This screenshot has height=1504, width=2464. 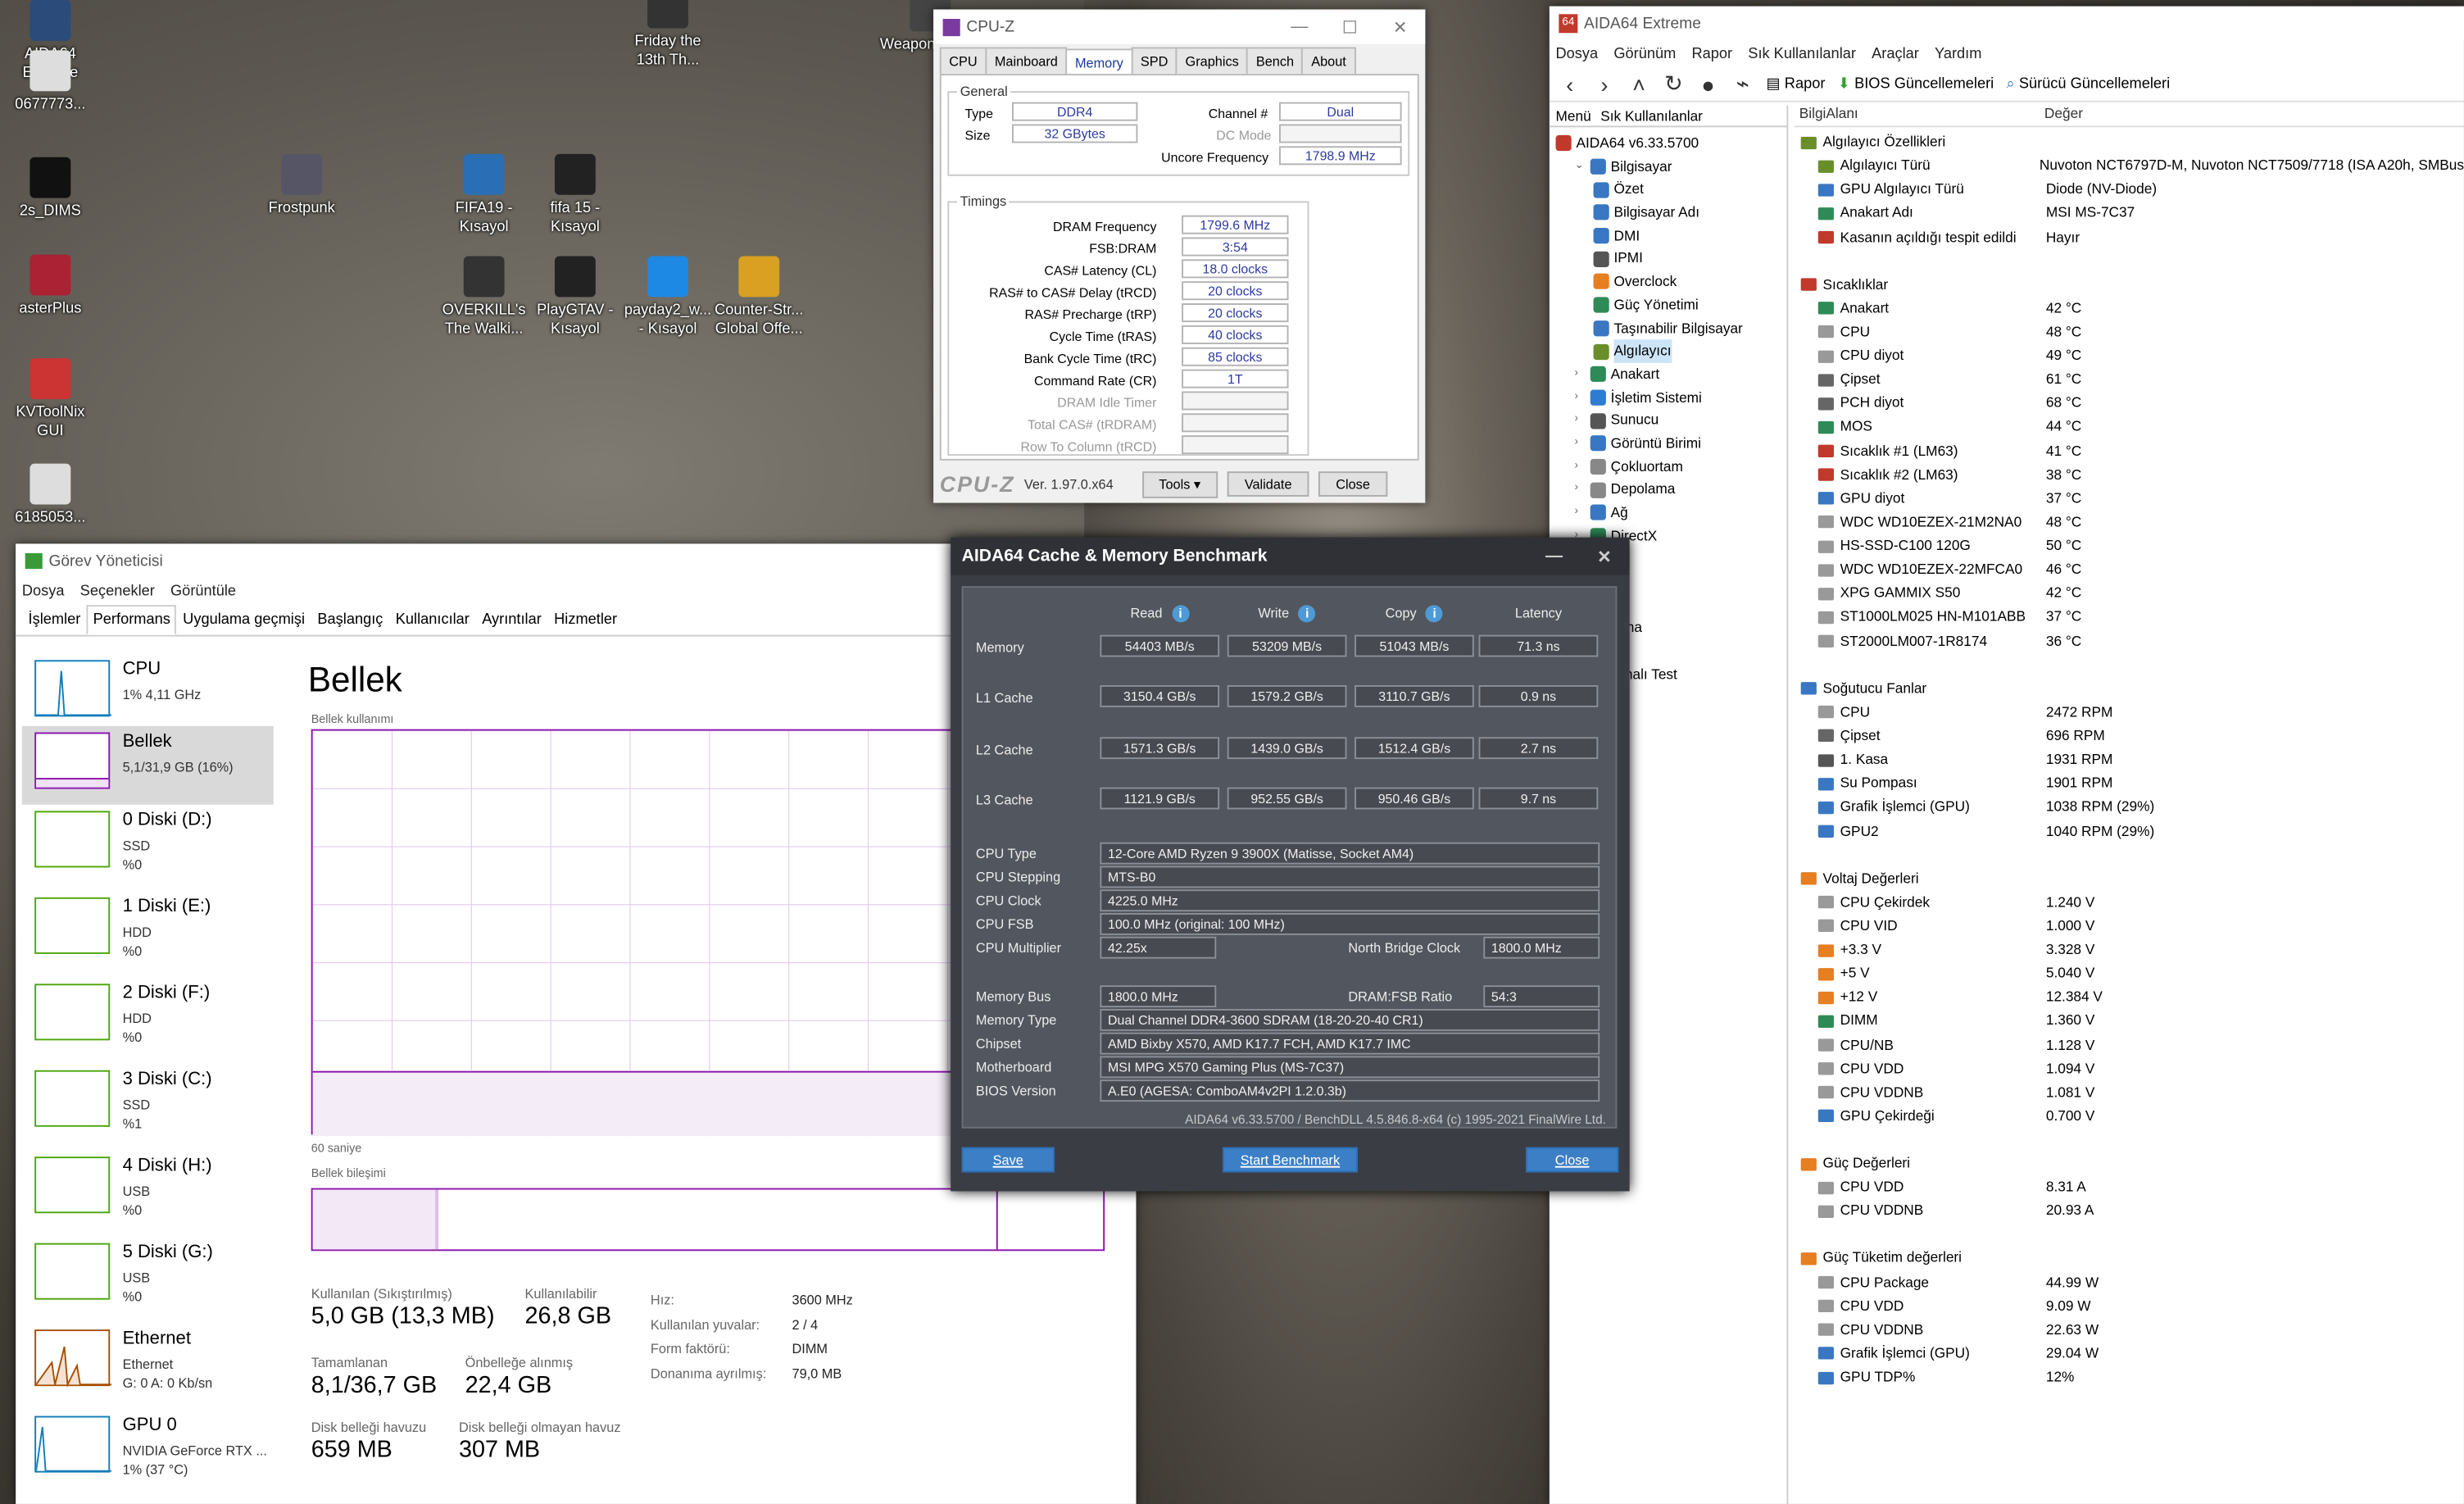 What do you see at coordinates (148, 931) in the screenshot?
I see `perf-item: 1 Diski (E:) HDD %0` at bounding box center [148, 931].